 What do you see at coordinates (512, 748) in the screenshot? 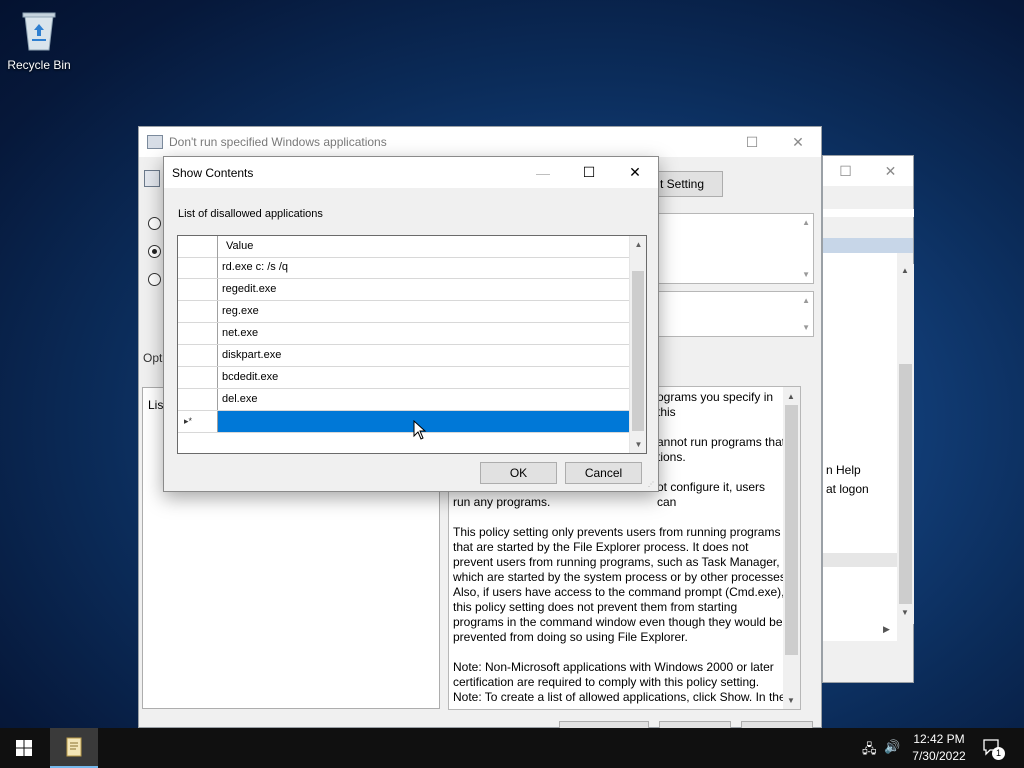
I see `taskbar: 🖧 🔊 12:42 PM 7/30/2022 1` at bounding box center [512, 748].